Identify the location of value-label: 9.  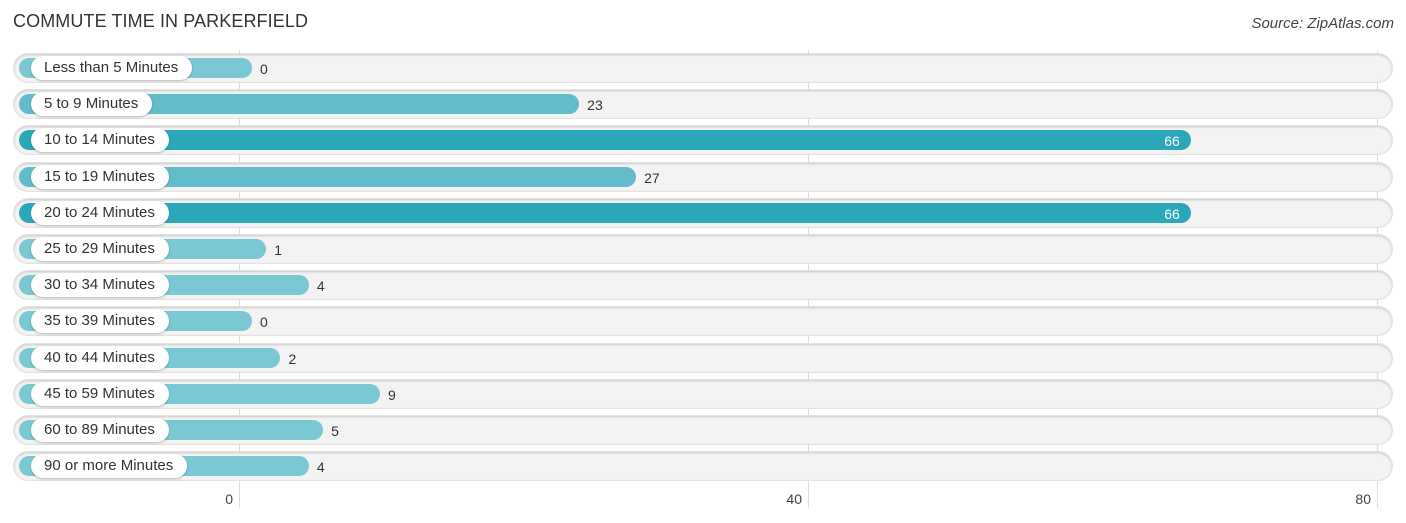
(392, 395).